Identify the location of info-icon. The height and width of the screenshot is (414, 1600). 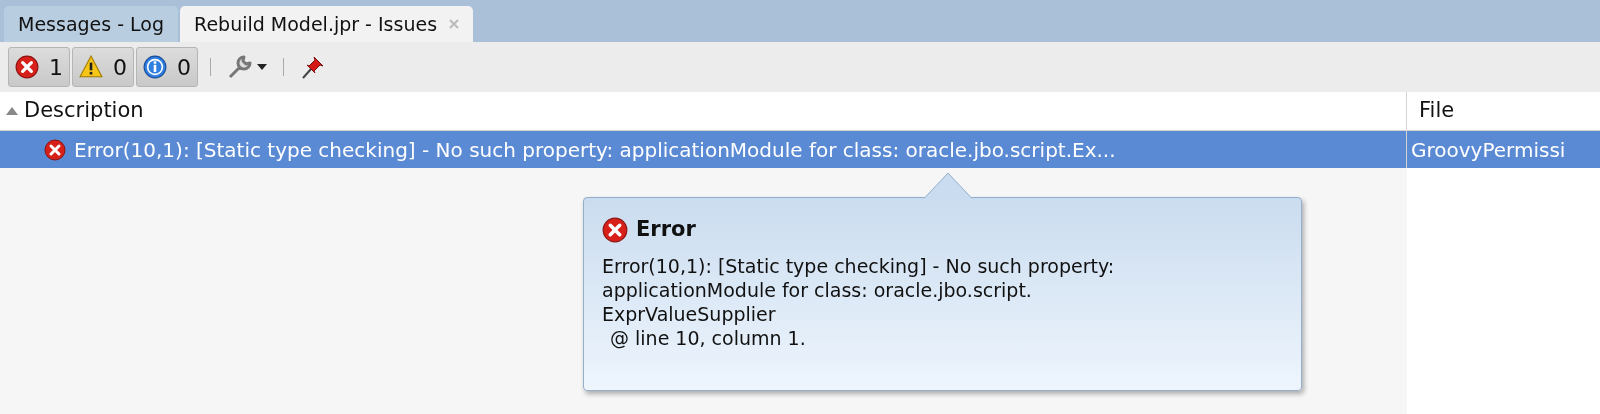
(155, 67).